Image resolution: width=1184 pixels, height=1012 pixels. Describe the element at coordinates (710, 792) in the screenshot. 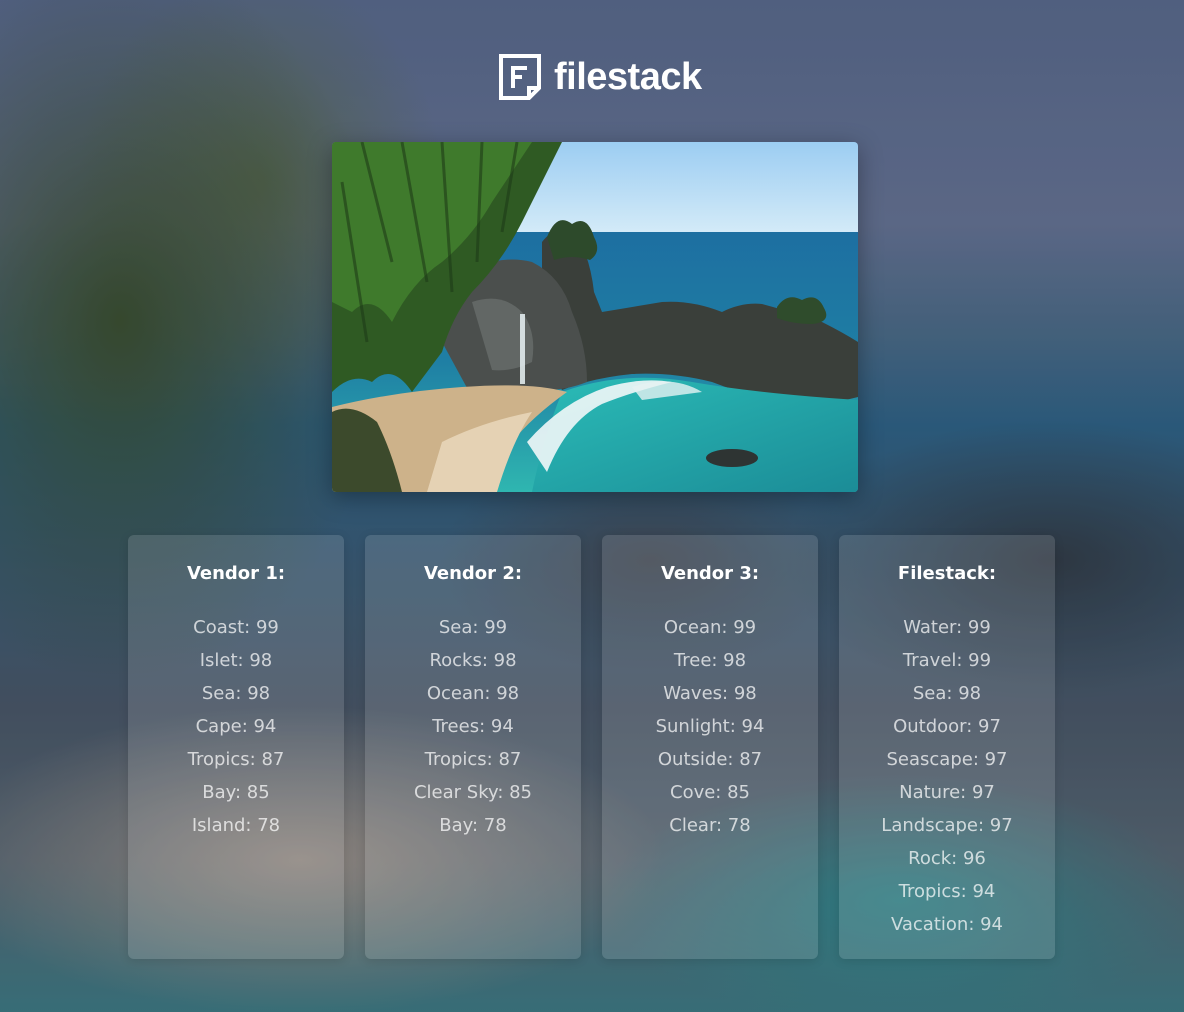

I see `tag-item: Cove: 85` at that location.